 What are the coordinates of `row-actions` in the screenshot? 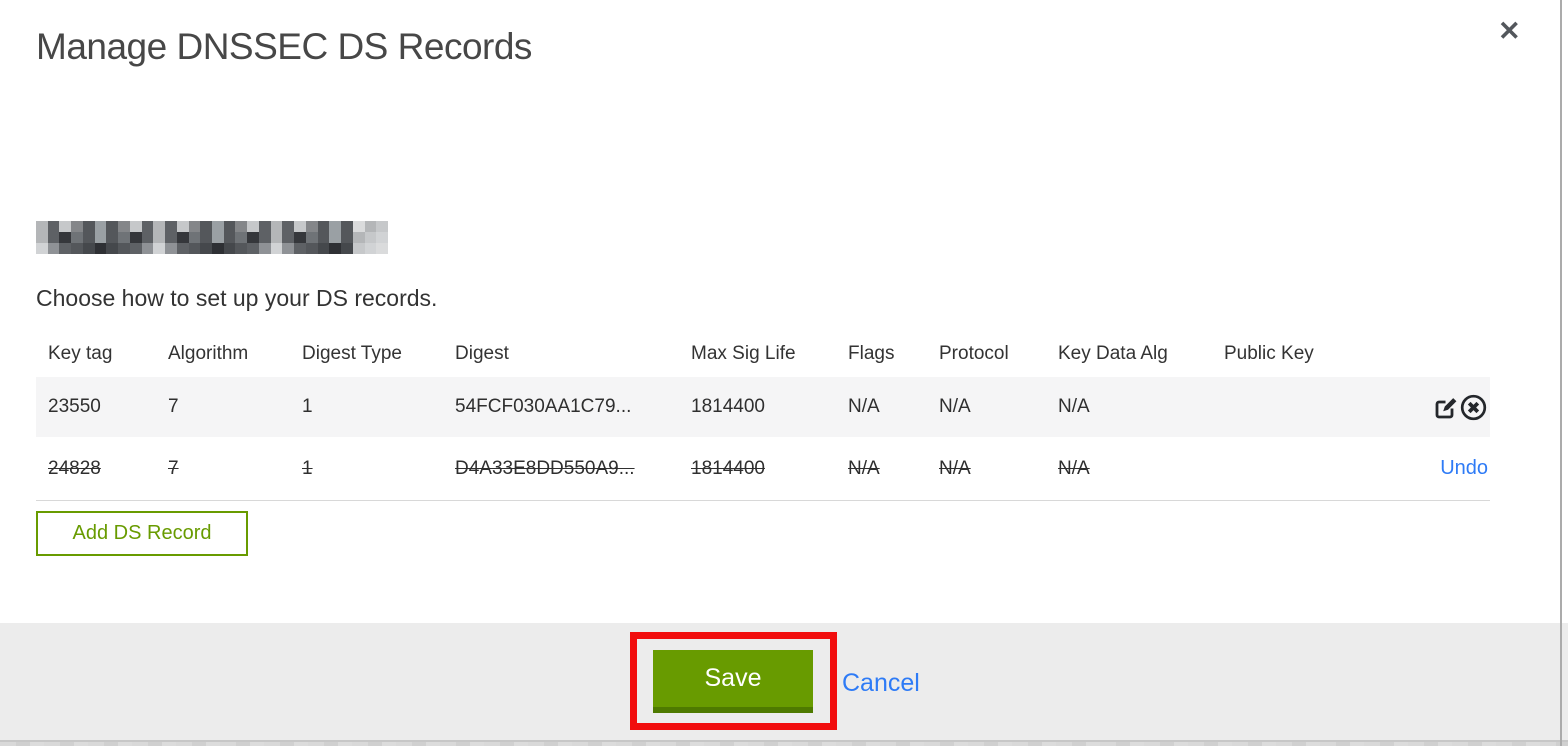 It's located at (1446, 407).